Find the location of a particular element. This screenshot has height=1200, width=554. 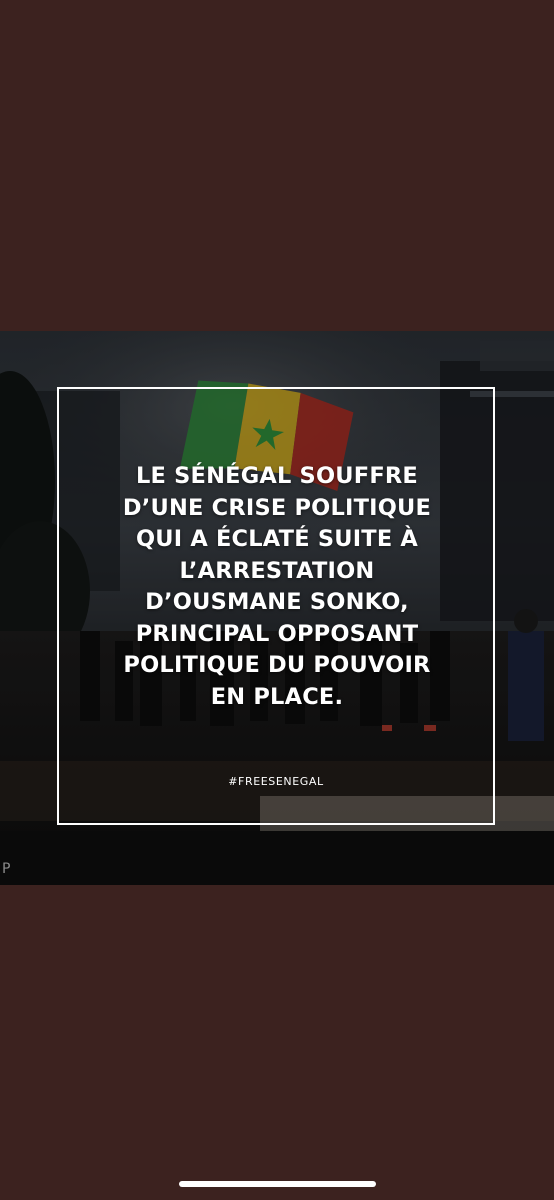

home-indicator is located at coordinates (277, 1184).